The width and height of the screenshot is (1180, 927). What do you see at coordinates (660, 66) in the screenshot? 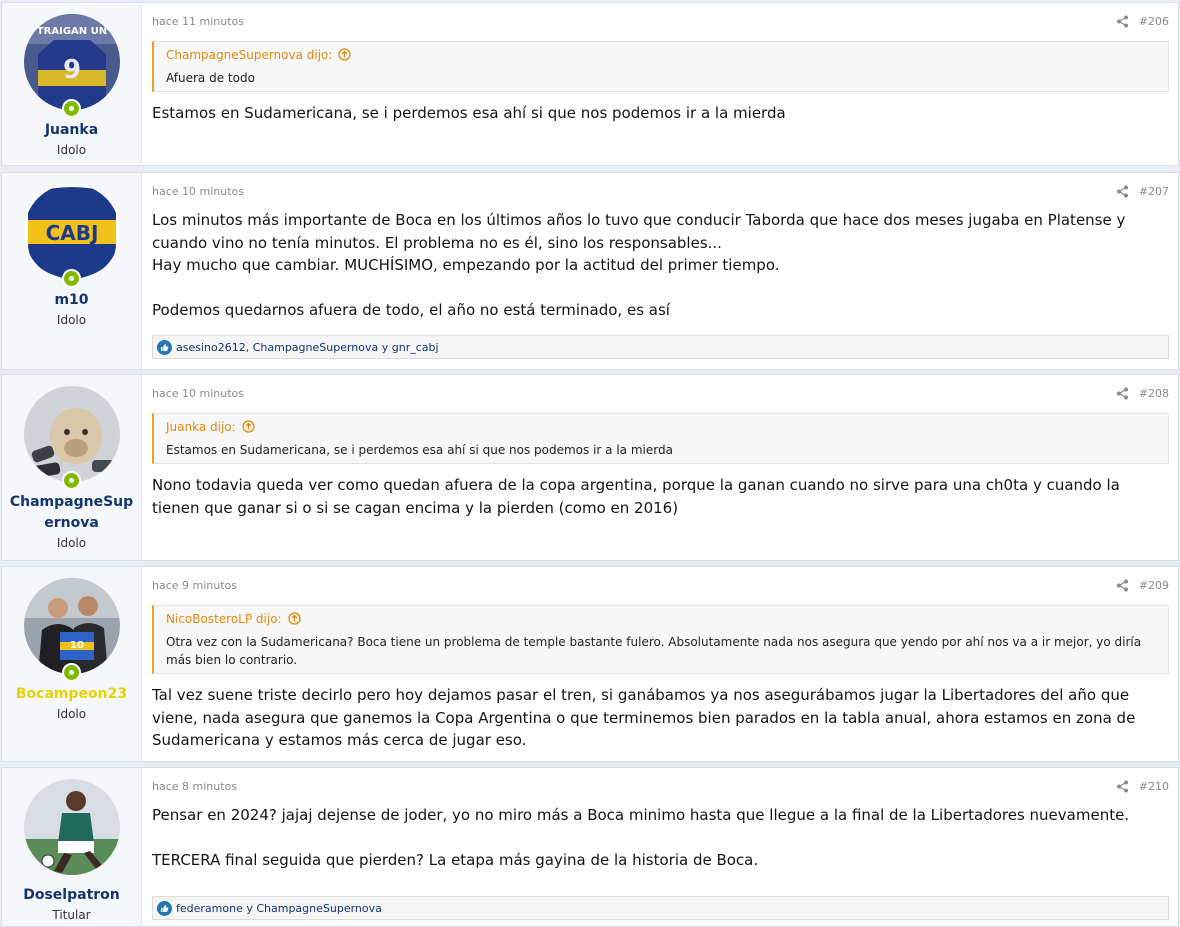
I see `quote-block: ChampagneSupernova dijo: Afuera de todo` at bounding box center [660, 66].